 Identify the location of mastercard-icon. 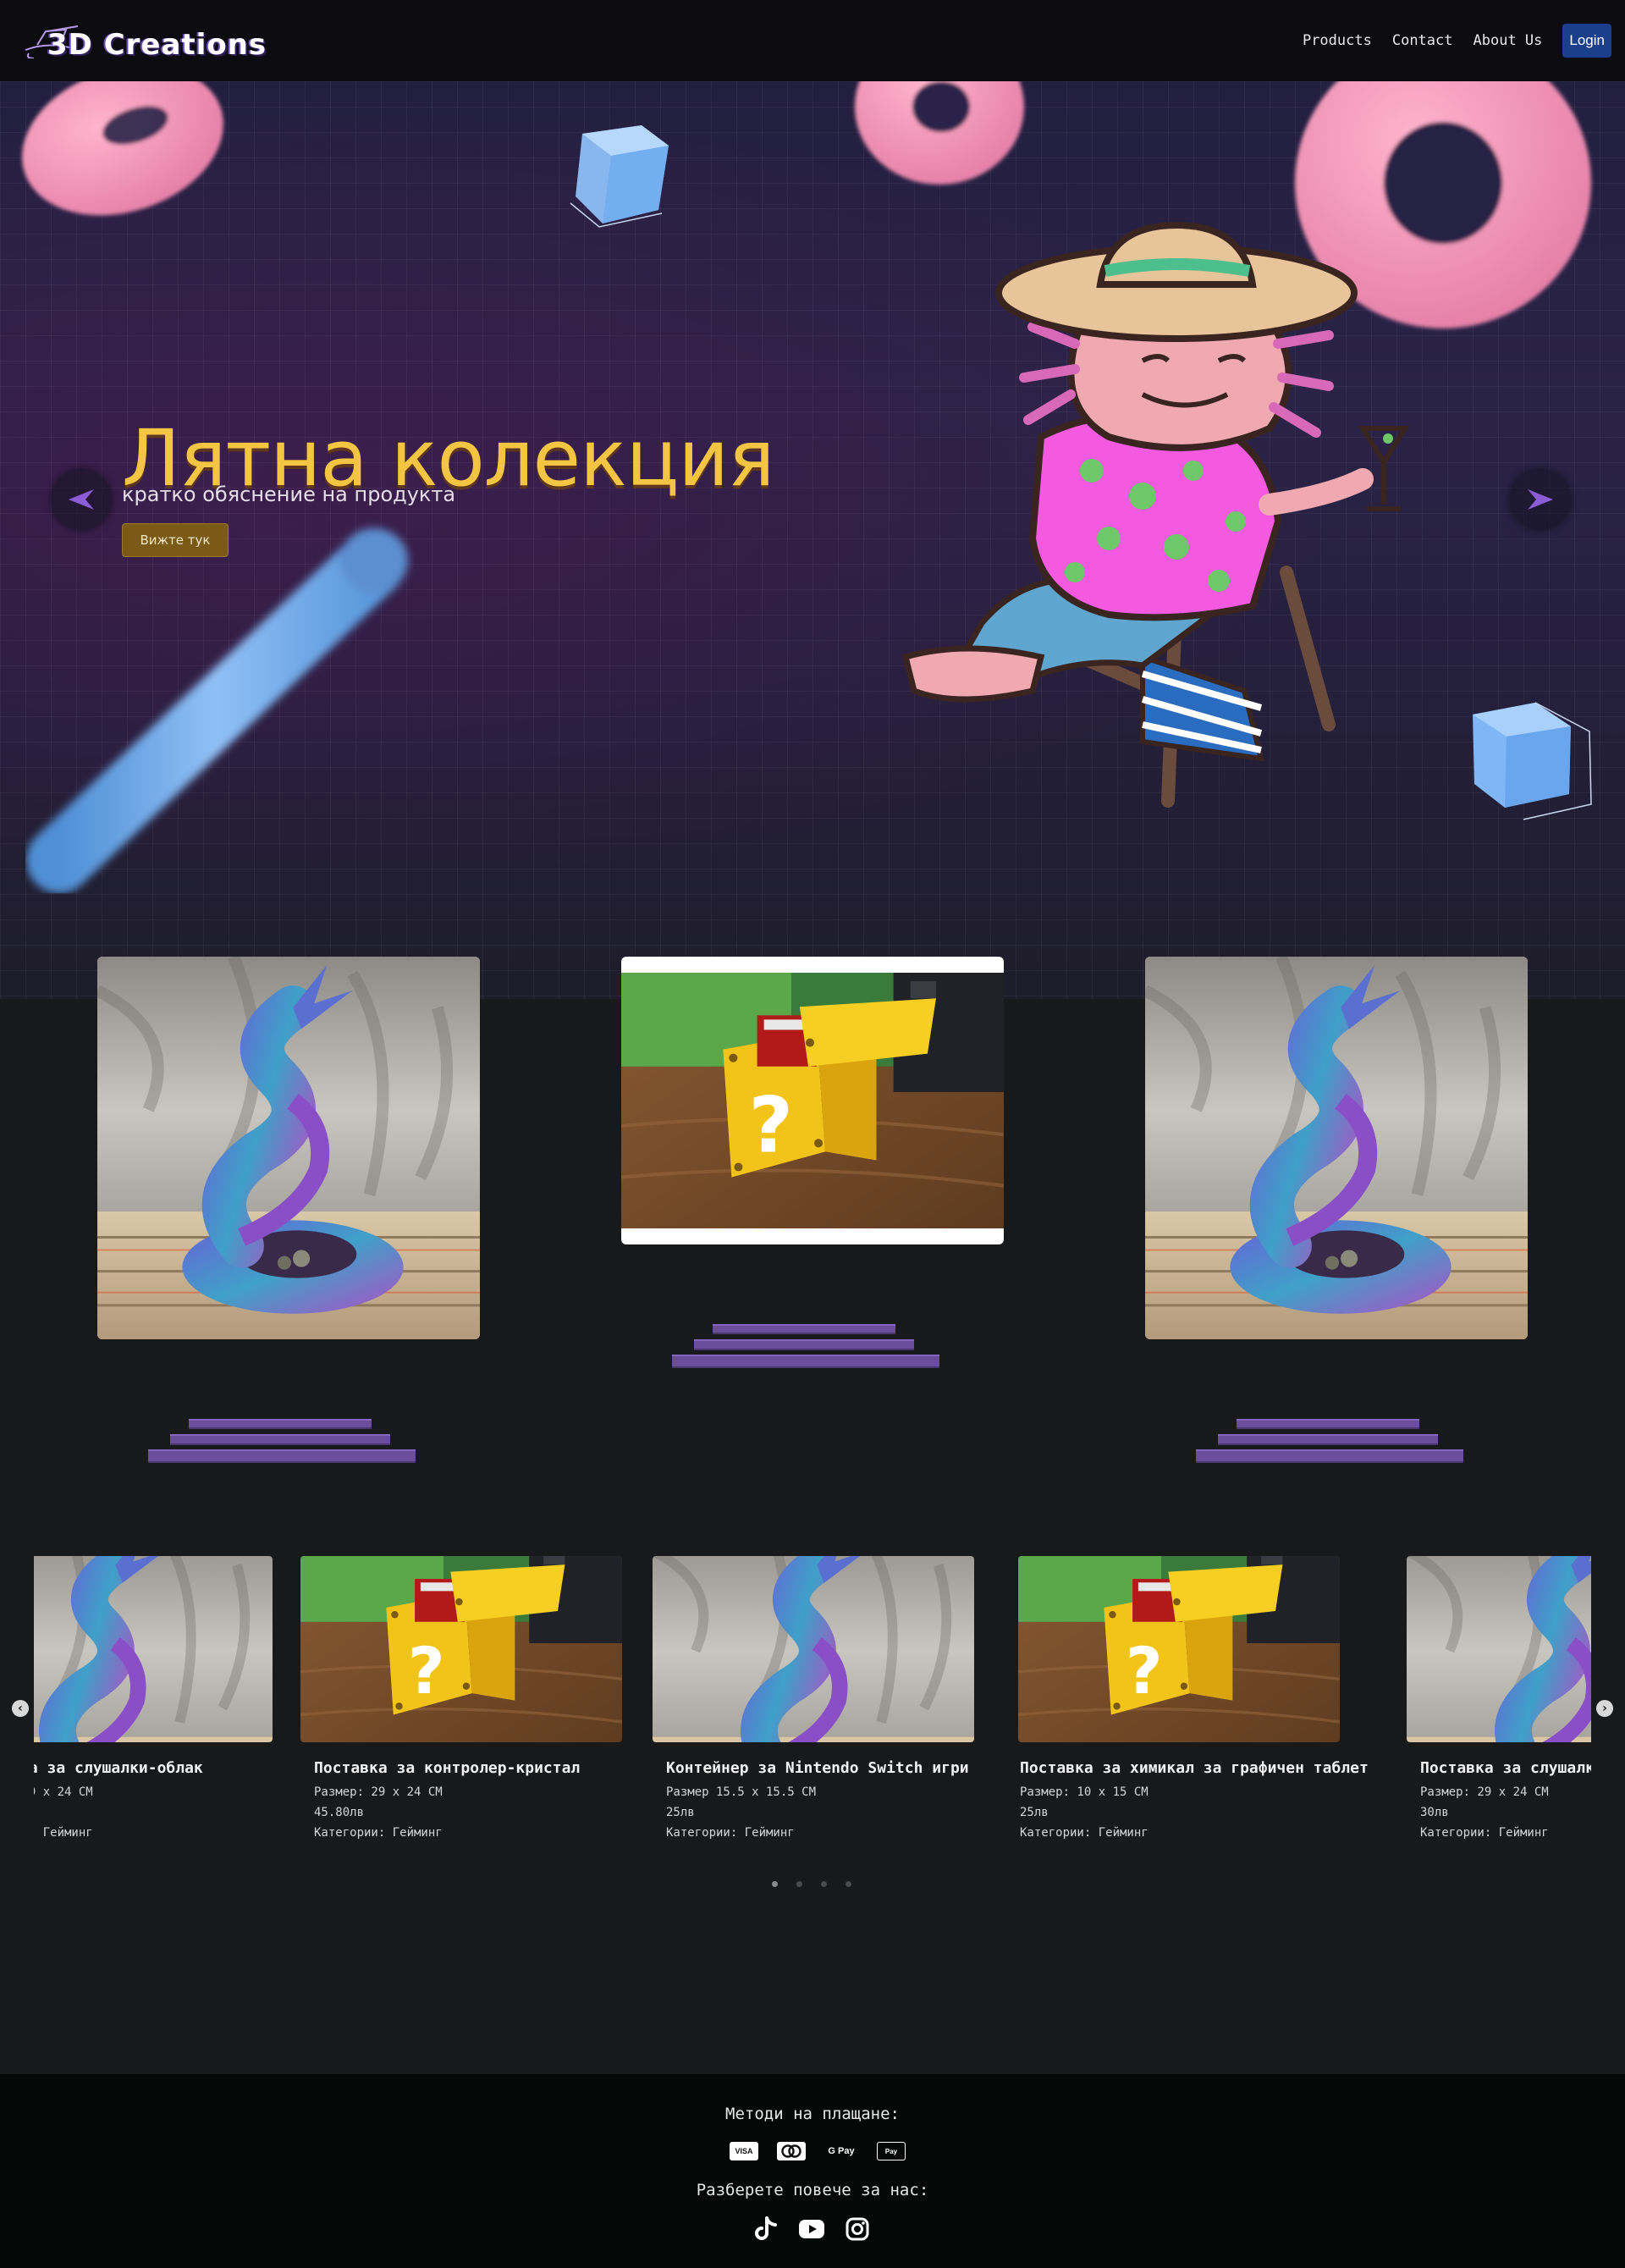
(791, 2151).